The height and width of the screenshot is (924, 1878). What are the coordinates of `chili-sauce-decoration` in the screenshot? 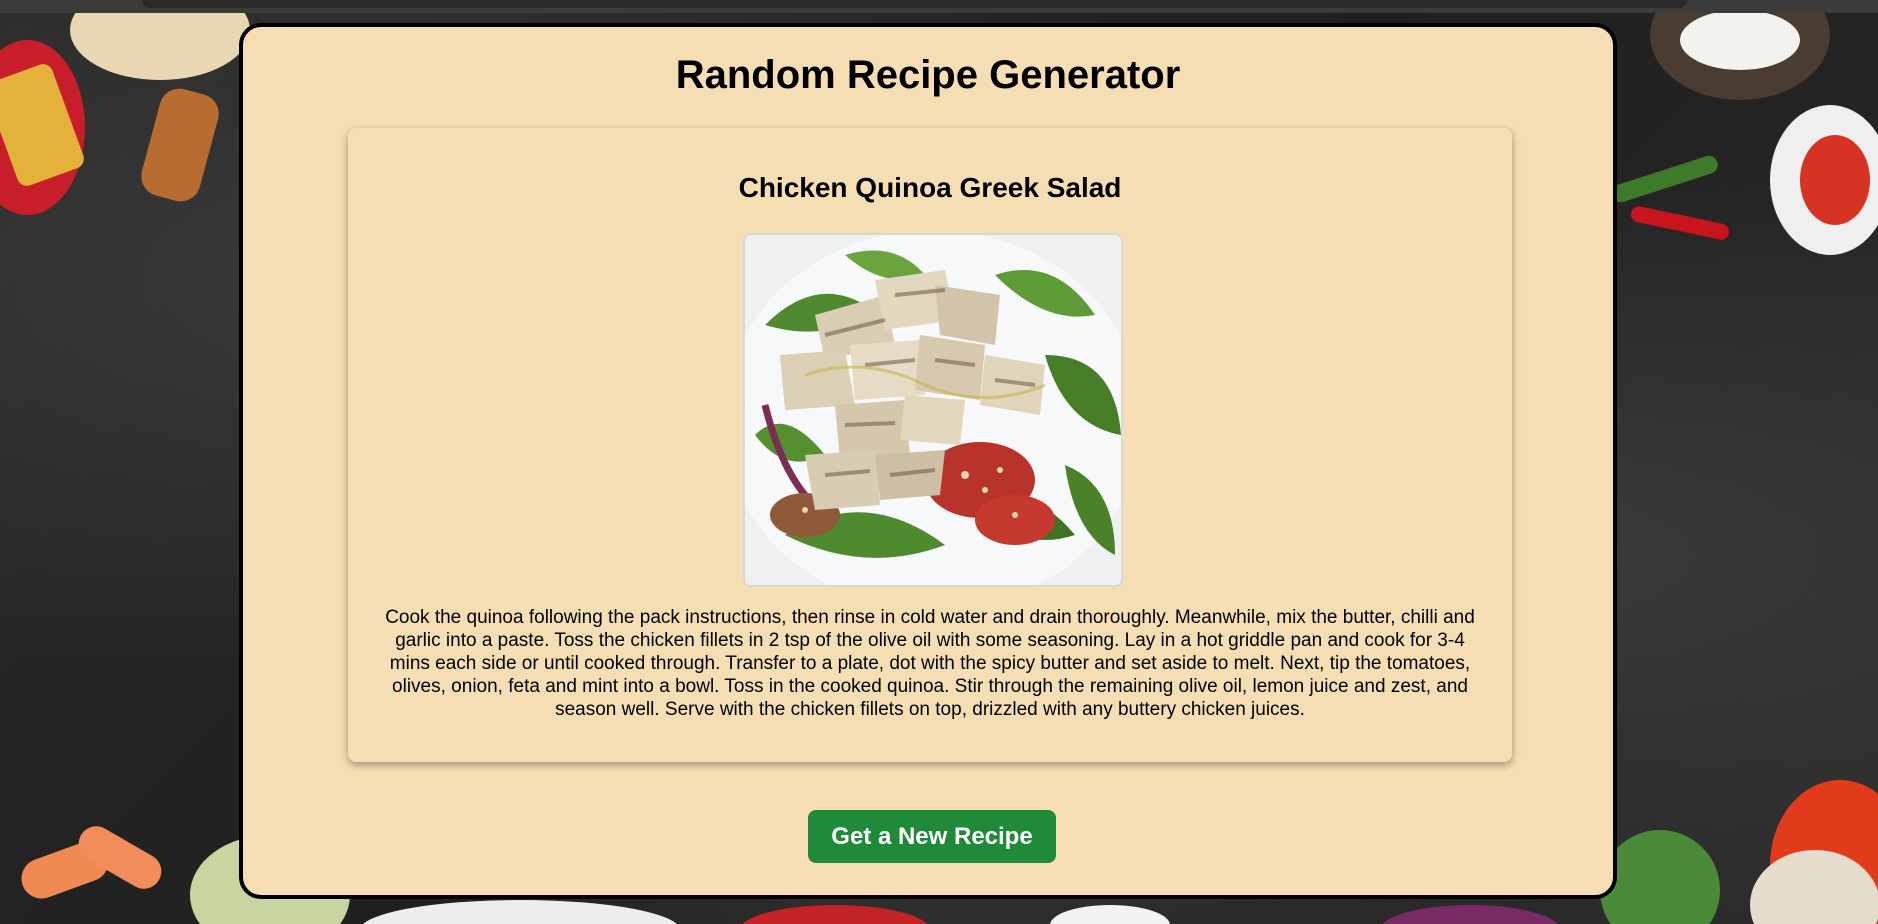 It's located at (1835, 180).